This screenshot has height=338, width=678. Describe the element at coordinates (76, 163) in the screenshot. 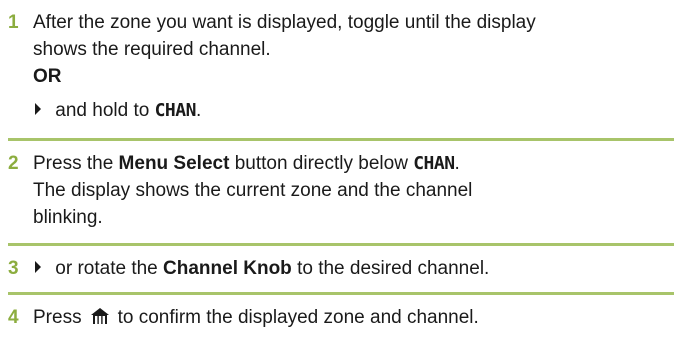

I see `step-text: Press the` at that location.